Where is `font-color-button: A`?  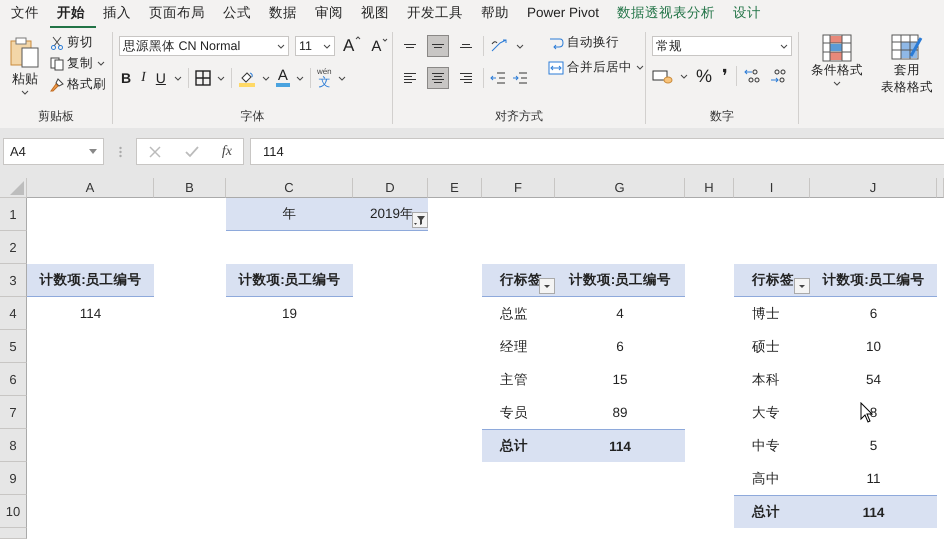
font-color-button: A is located at coordinates (283, 78).